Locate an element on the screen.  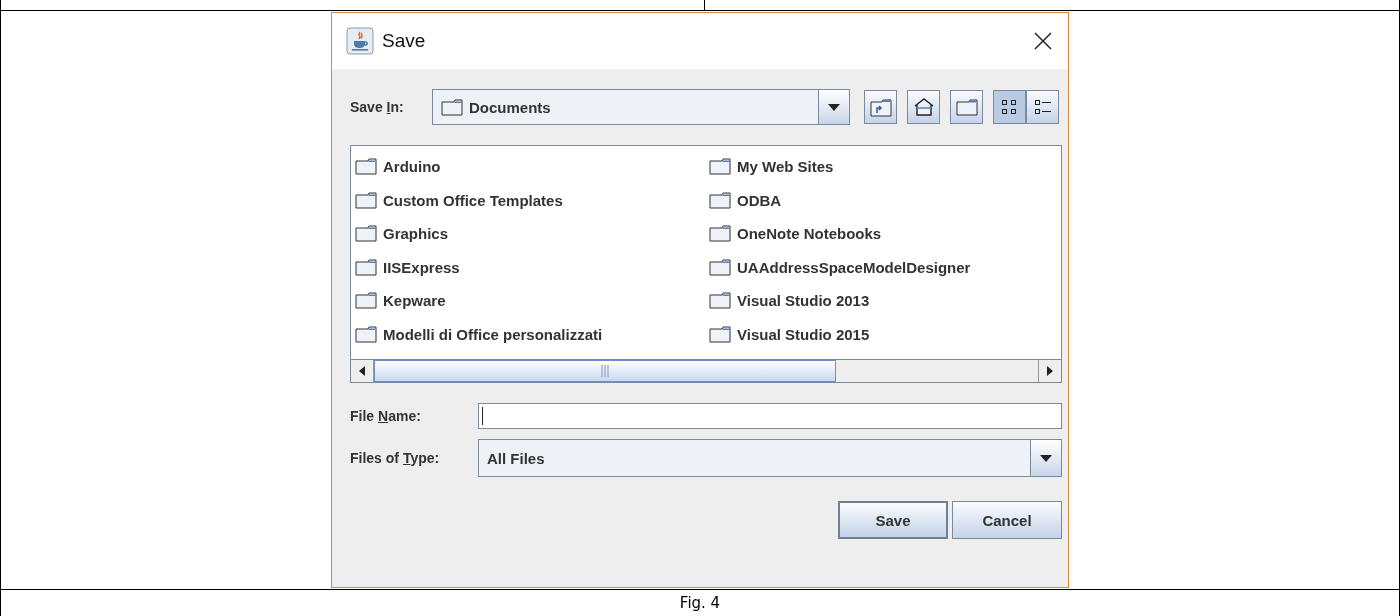
save-in-dropdown: Documents is located at coordinates (641, 107).